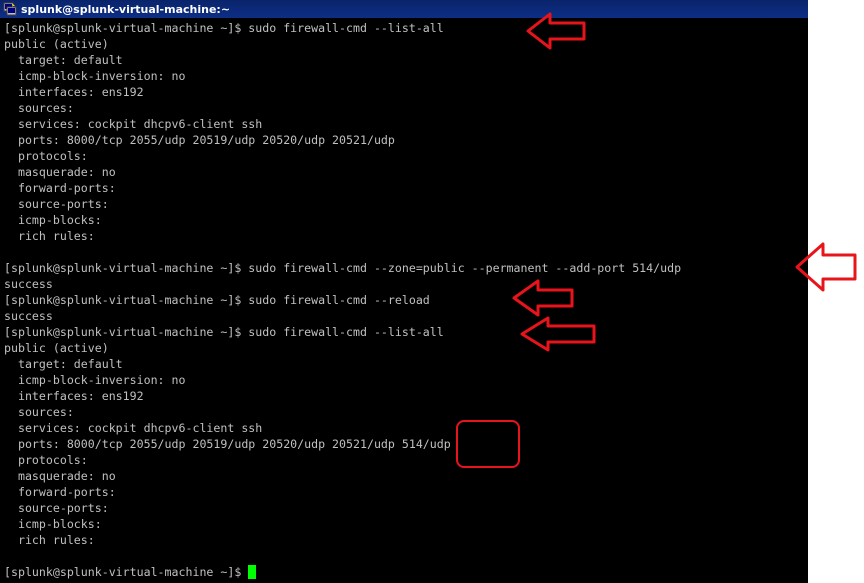  I want to click on putty-terminal-icon, so click(10, 9).